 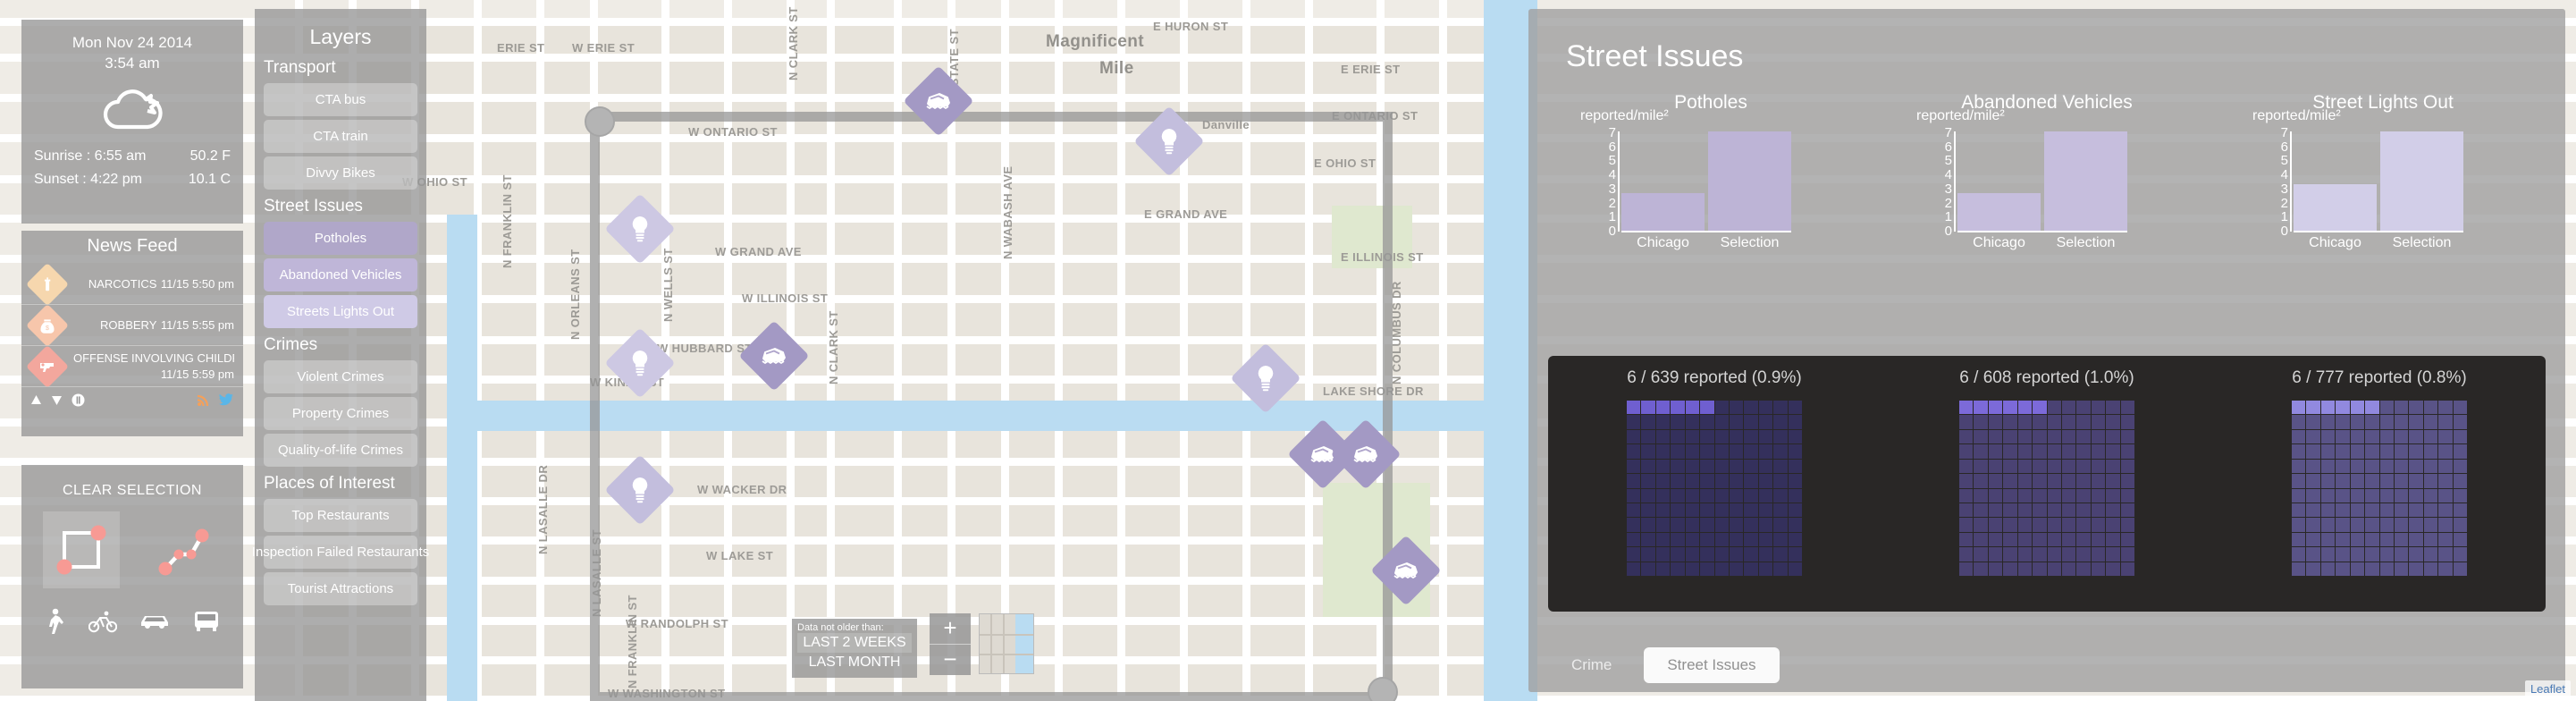 What do you see at coordinates (197, 283) in the screenshot?
I see `news-item-time: 11/15 5:50 pm` at bounding box center [197, 283].